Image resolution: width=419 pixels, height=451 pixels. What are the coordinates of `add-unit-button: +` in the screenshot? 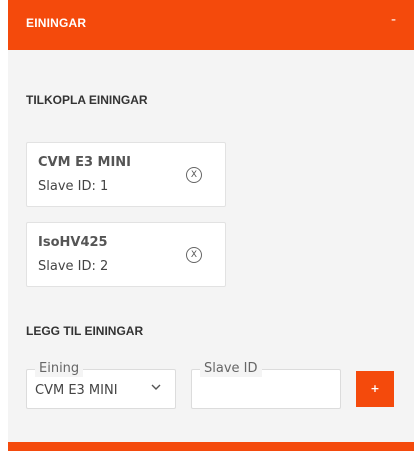 It's located at (375, 389).